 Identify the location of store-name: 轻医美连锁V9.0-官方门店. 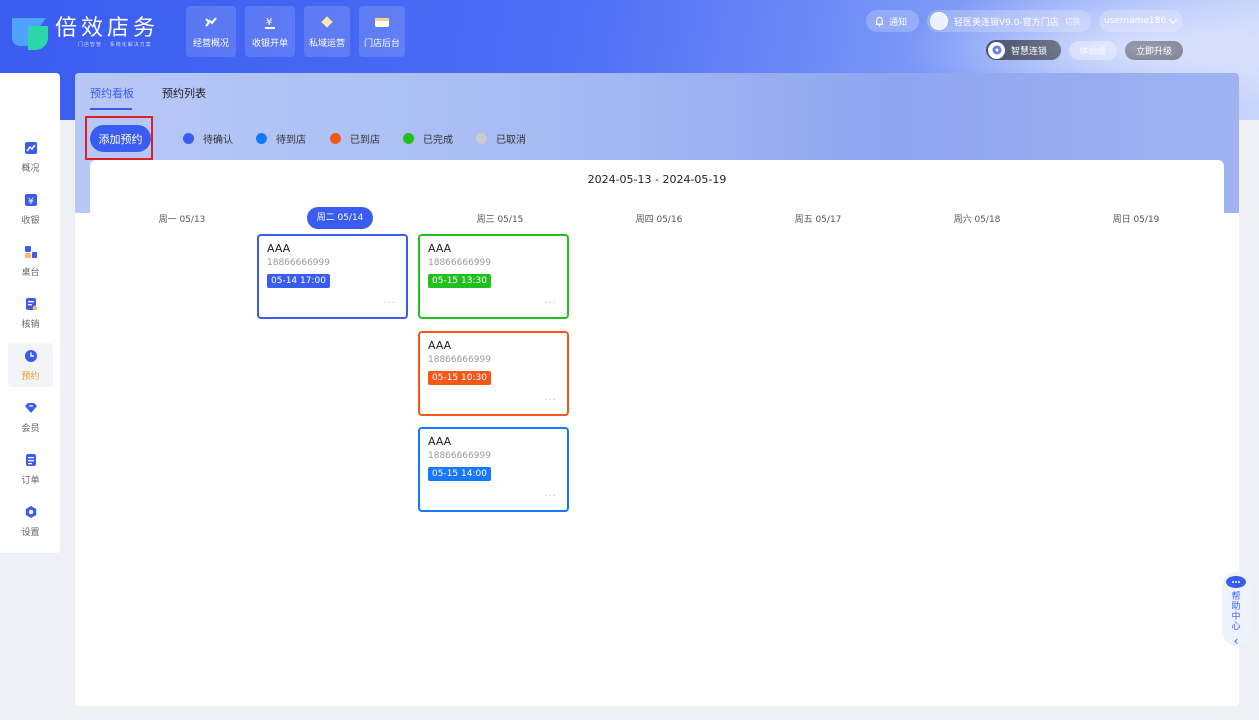
(1006, 22).